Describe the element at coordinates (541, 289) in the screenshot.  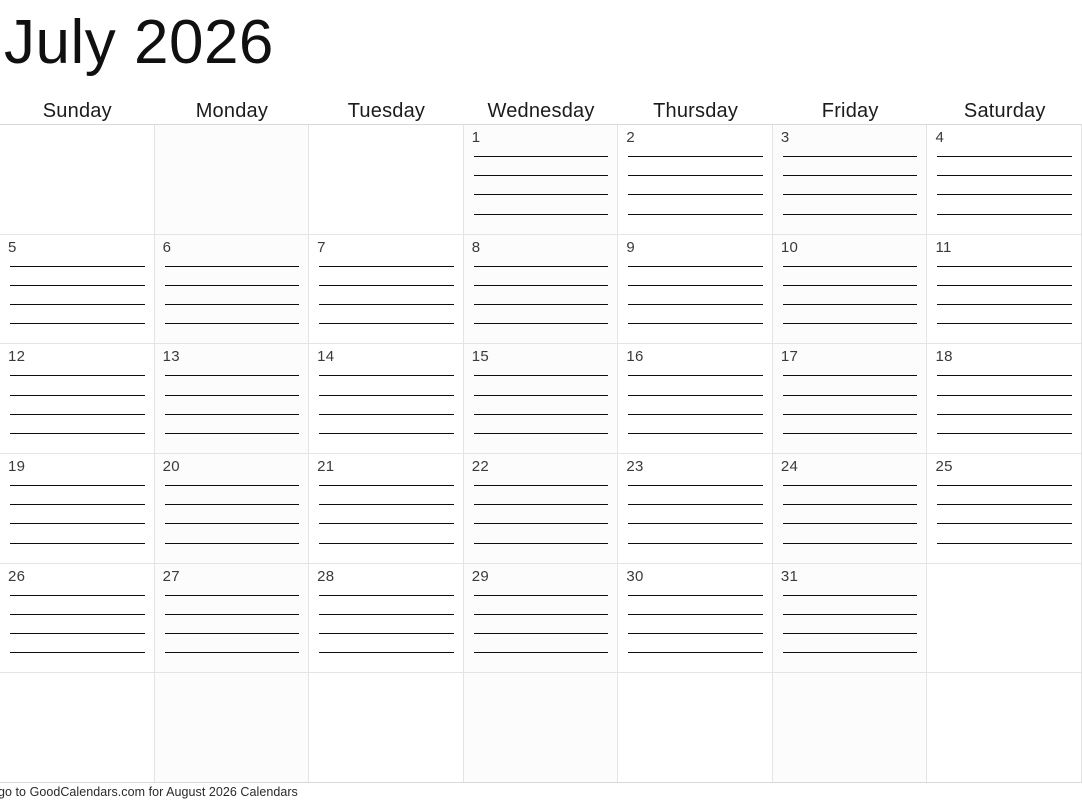
I see `day-cell-8: 8` at that location.